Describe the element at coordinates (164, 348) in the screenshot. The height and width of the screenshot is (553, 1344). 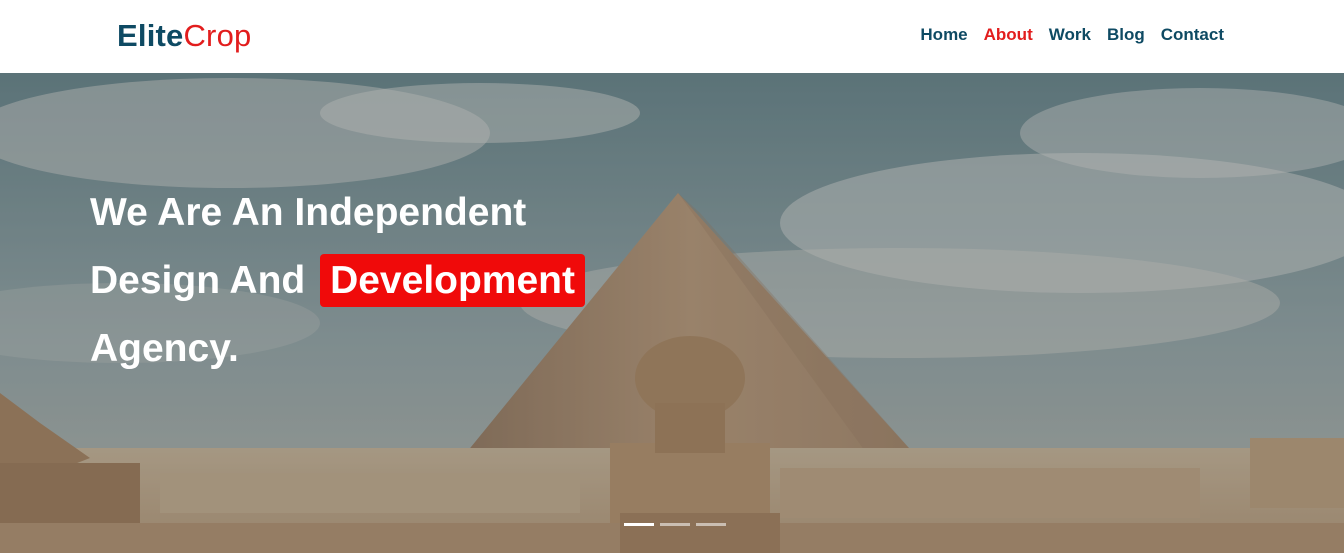
I see `headline-line-3: Agency.` at that location.